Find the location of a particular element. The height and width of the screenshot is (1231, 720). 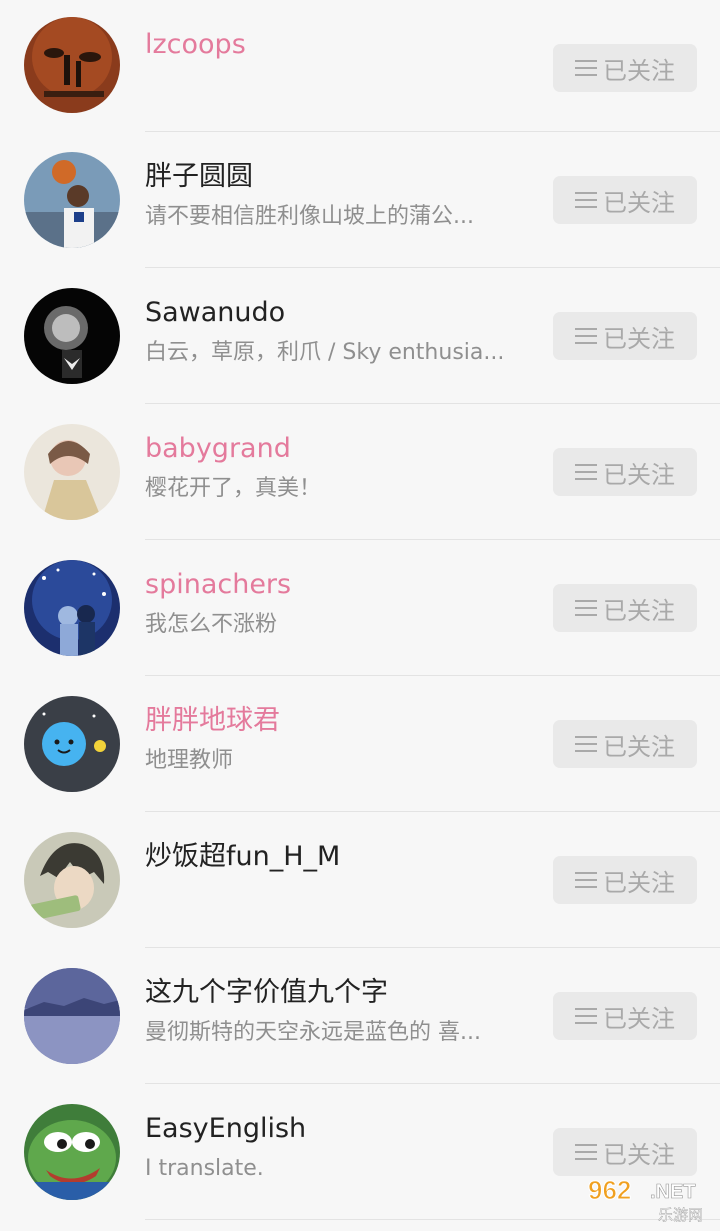

user-bio: 我怎么不涨粉 is located at coordinates (211, 624).